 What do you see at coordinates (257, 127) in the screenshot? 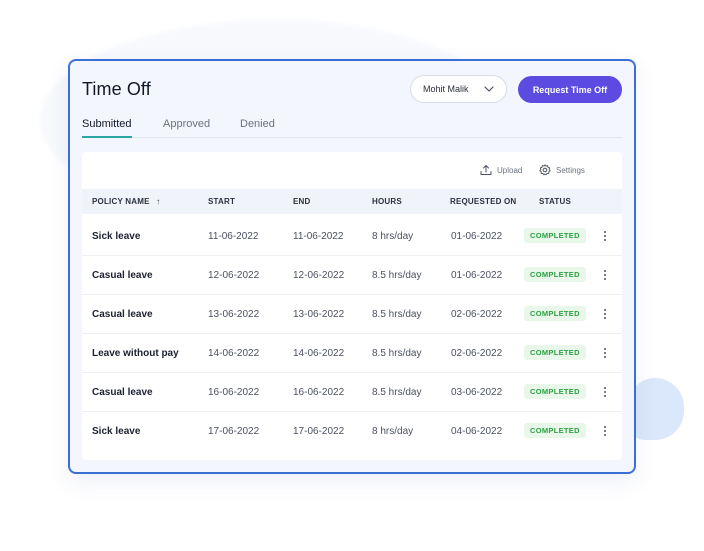
I see `tab-denied: Denied` at bounding box center [257, 127].